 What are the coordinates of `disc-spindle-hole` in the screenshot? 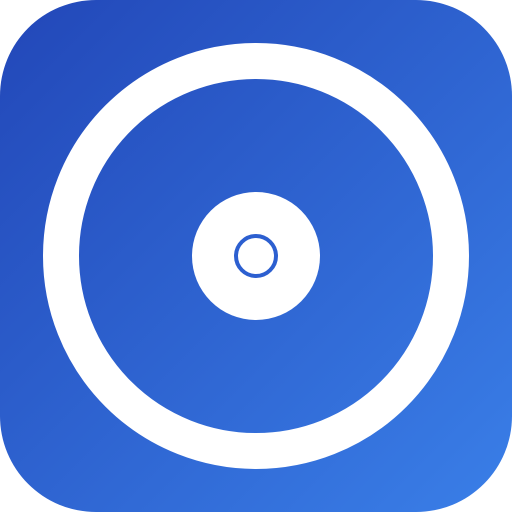 It's located at (256, 256).